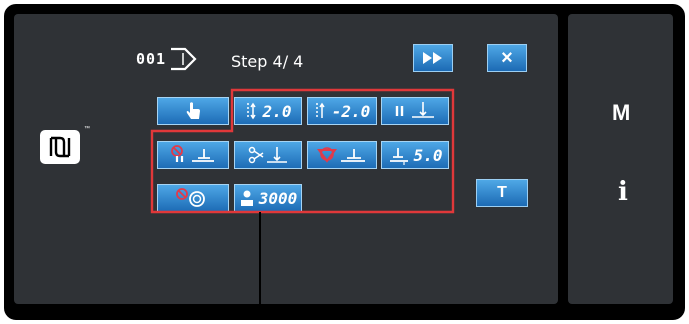 The image size is (689, 324). Describe the element at coordinates (502, 193) in the screenshot. I see `t-button: T` at that location.